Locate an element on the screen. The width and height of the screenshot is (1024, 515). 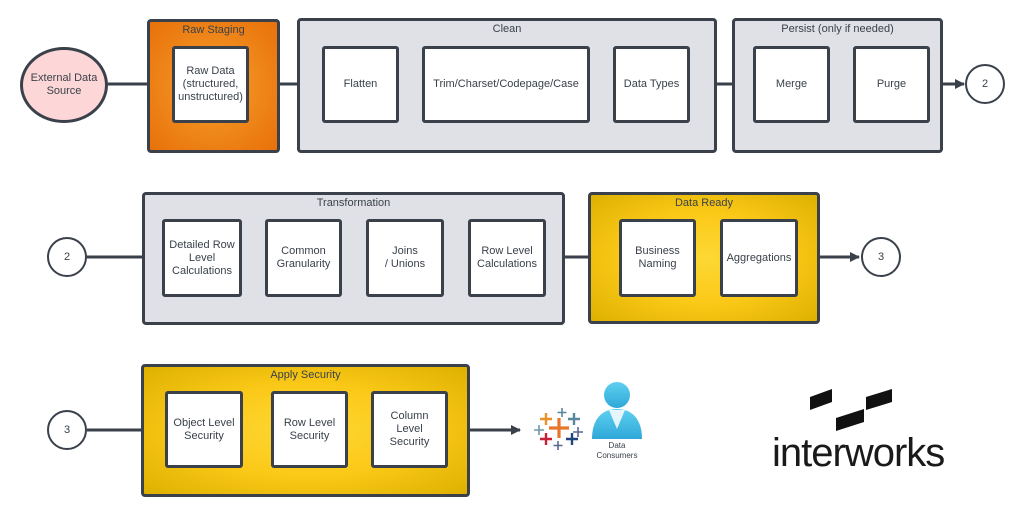
step-label: Column Level Security is located at coordinates (409, 429).